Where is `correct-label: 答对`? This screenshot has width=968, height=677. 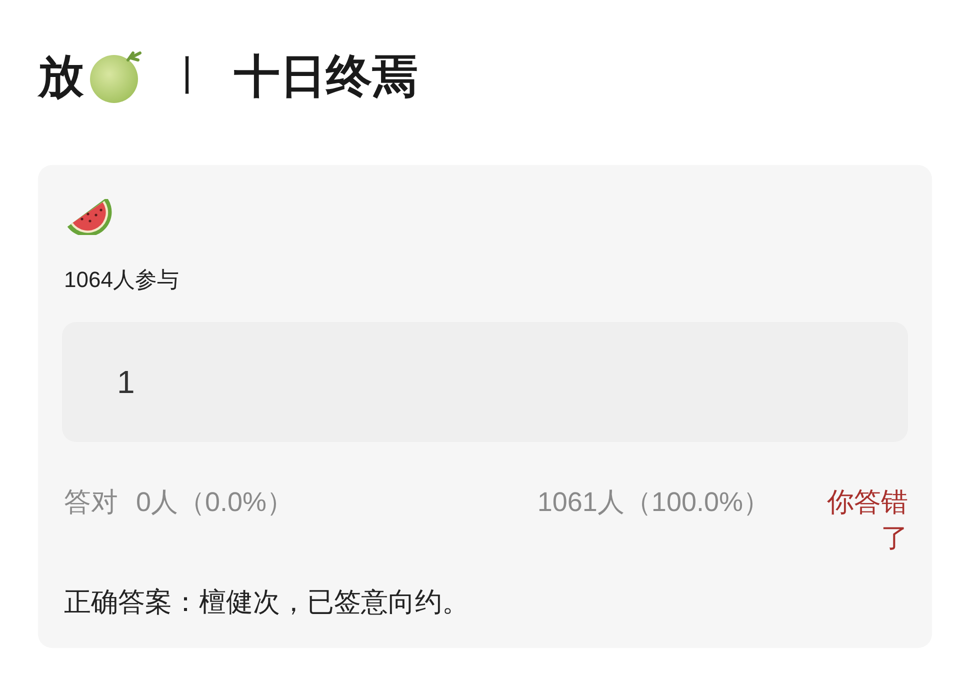
correct-label: 答对 is located at coordinates (91, 502).